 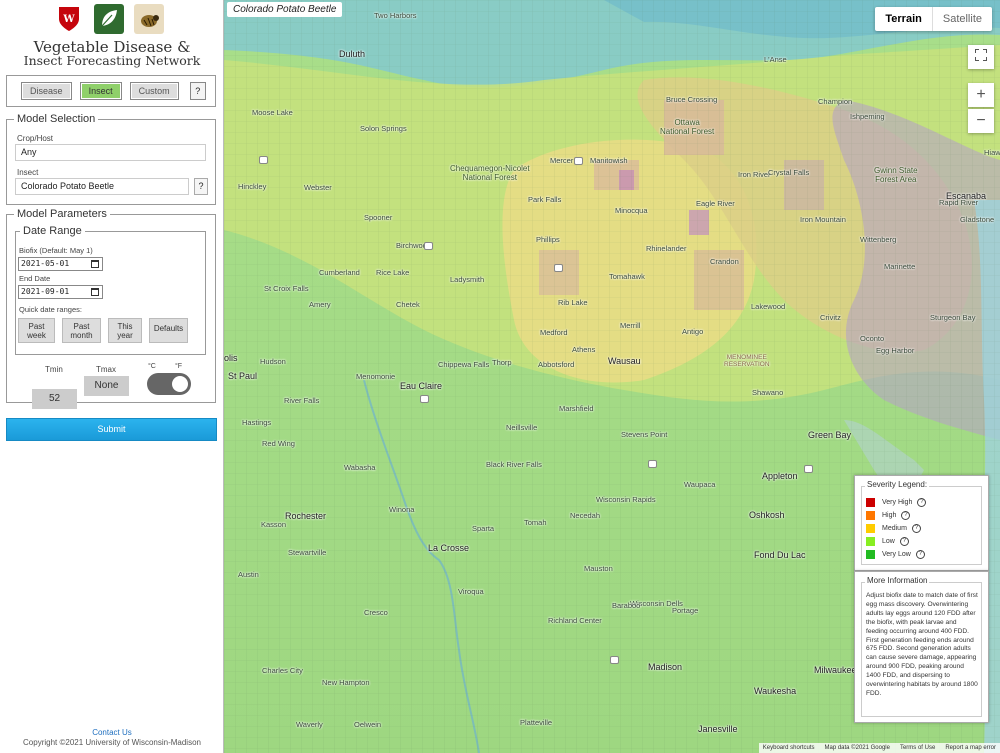 What do you see at coordinates (309, 724) in the screenshot?
I see `place-label: Waverly` at bounding box center [309, 724].